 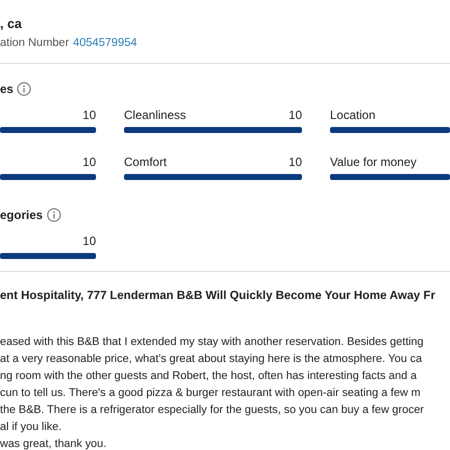 I want to click on confirmation-label: ation Number, so click(x=35, y=43).